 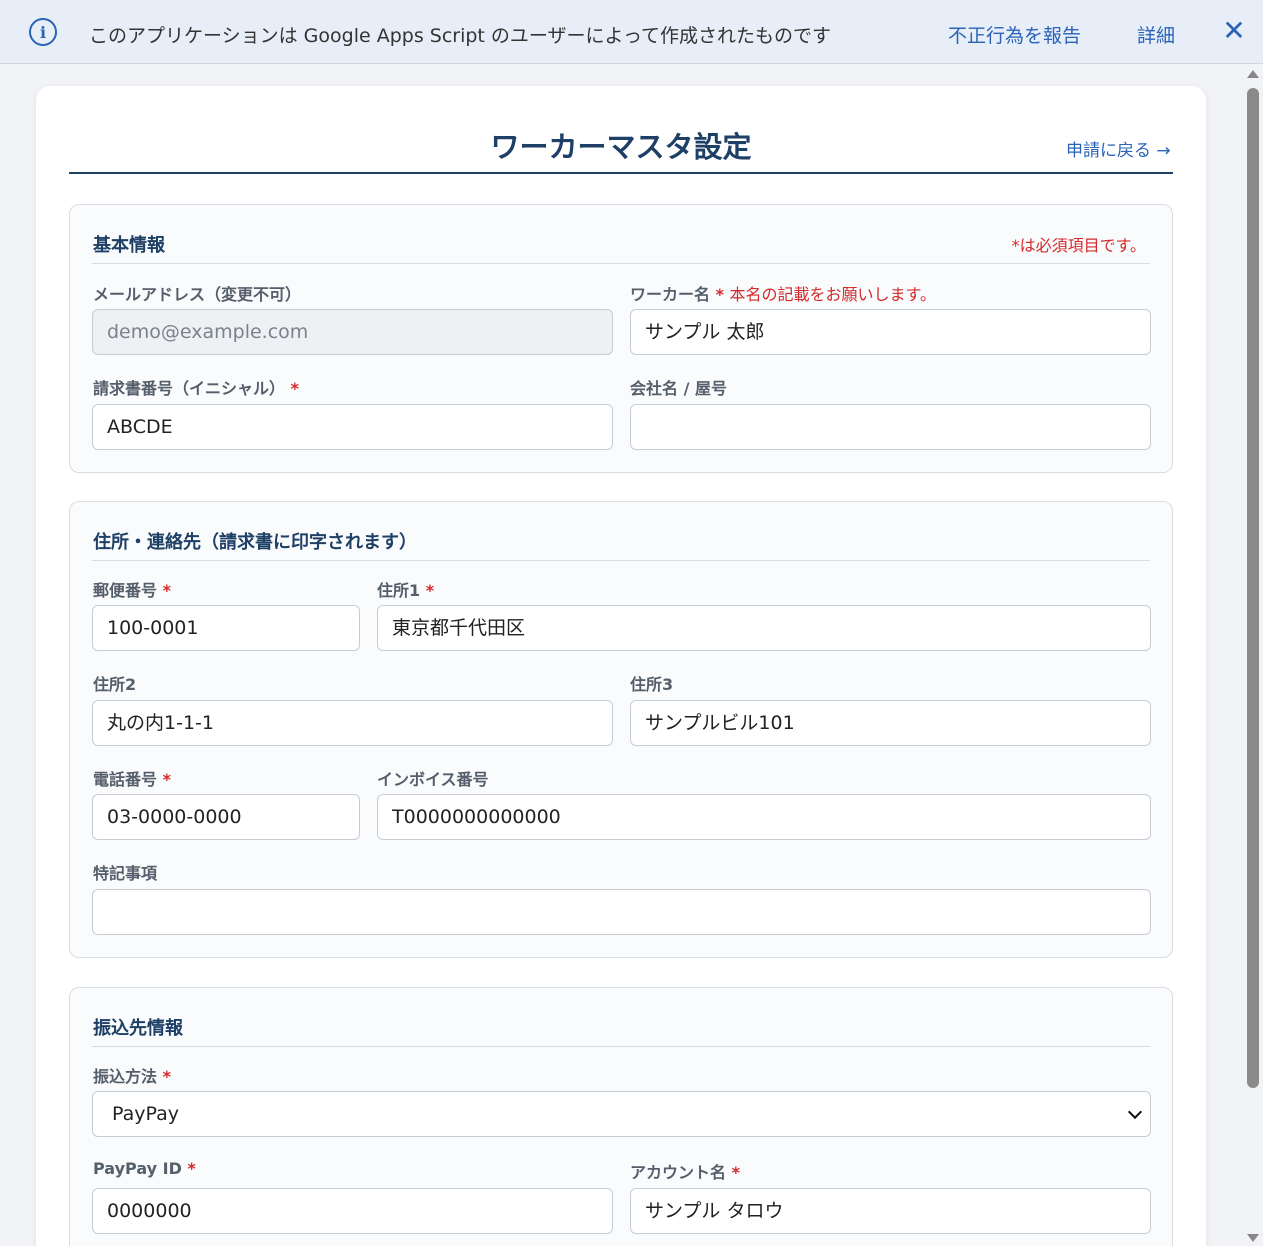 What do you see at coordinates (132, 779) in the screenshot?
I see `phone-label: 電話番号 *` at bounding box center [132, 779].